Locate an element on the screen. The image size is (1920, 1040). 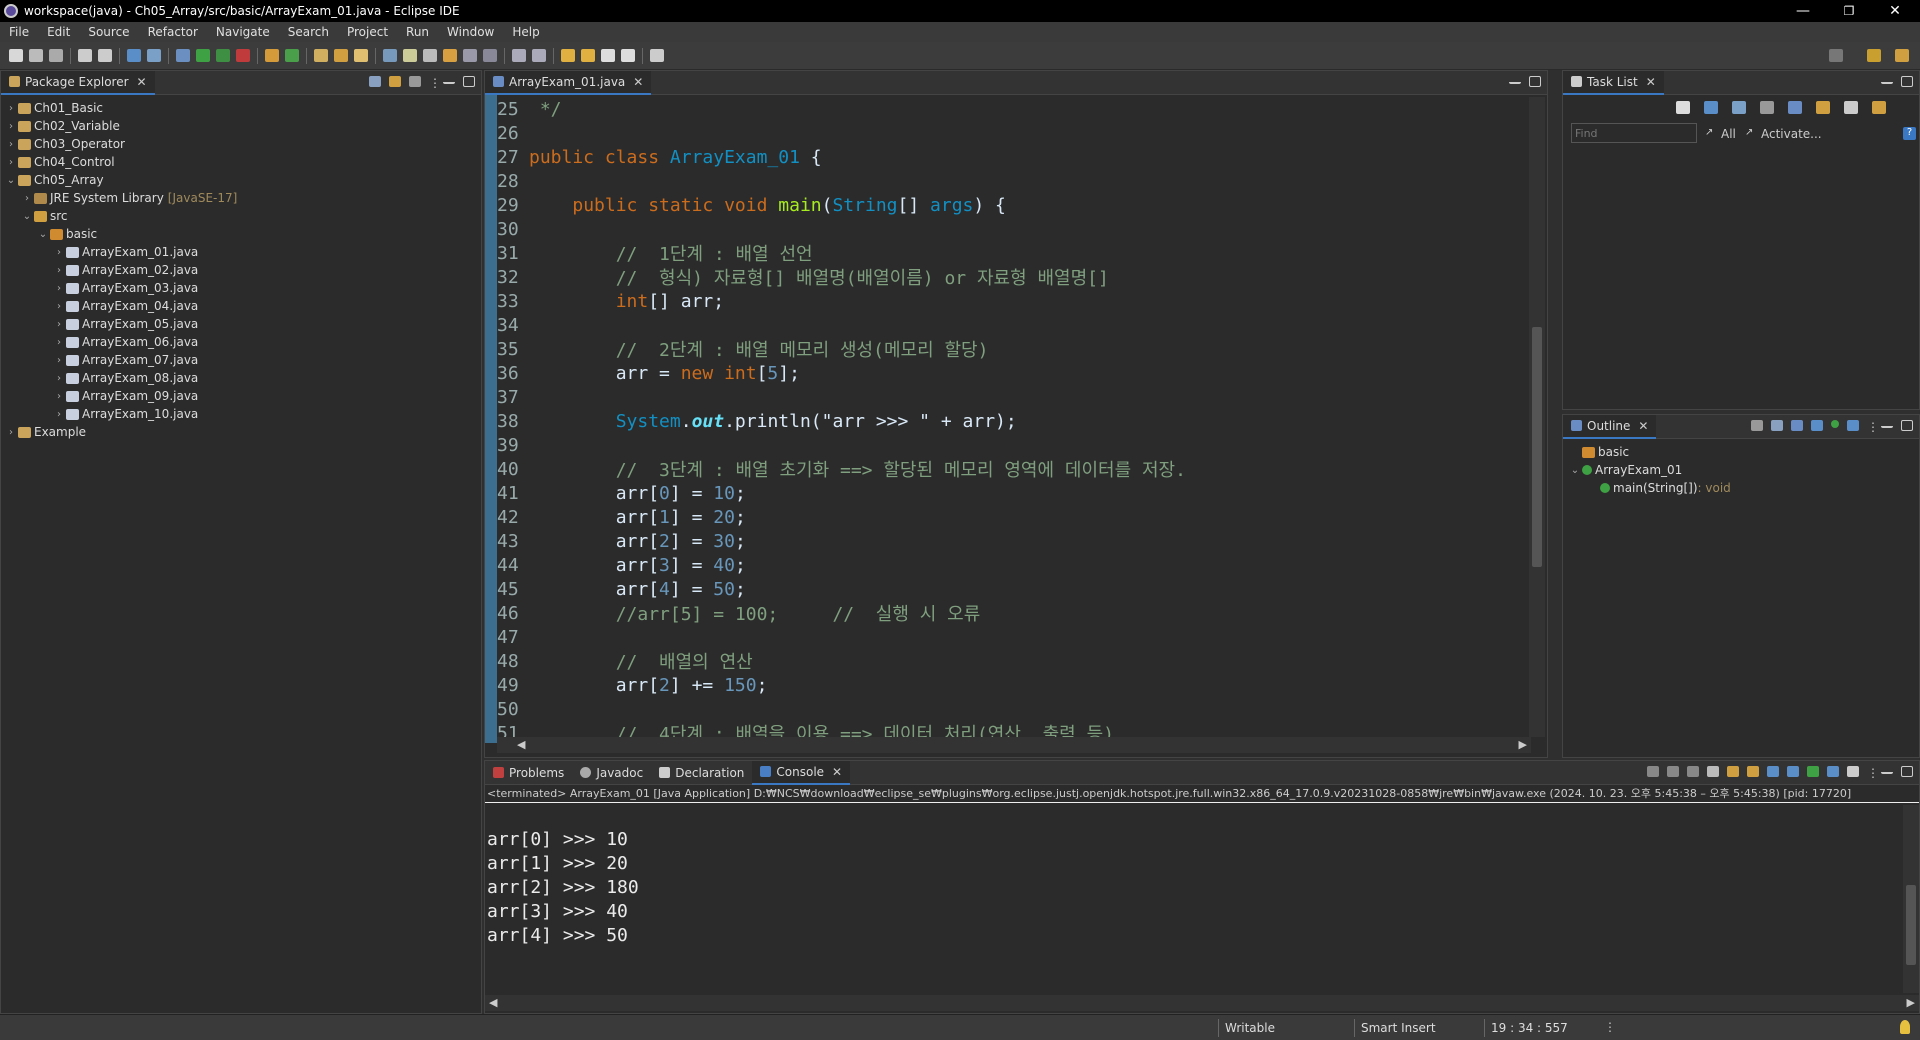
menu-edit: Edit is located at coordinates (58, 32).